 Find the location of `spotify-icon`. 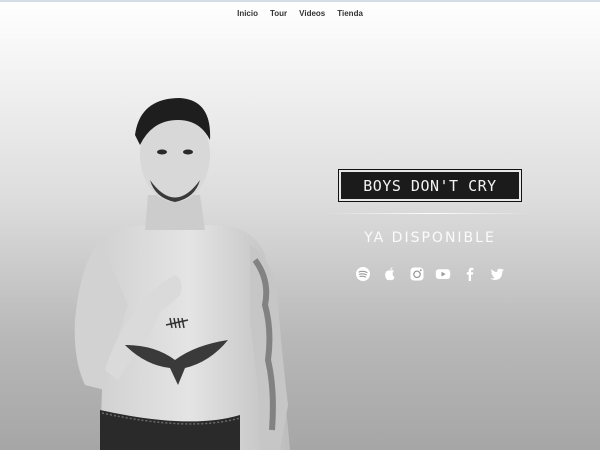

spotify-icon is located at coordinates (363, 274).